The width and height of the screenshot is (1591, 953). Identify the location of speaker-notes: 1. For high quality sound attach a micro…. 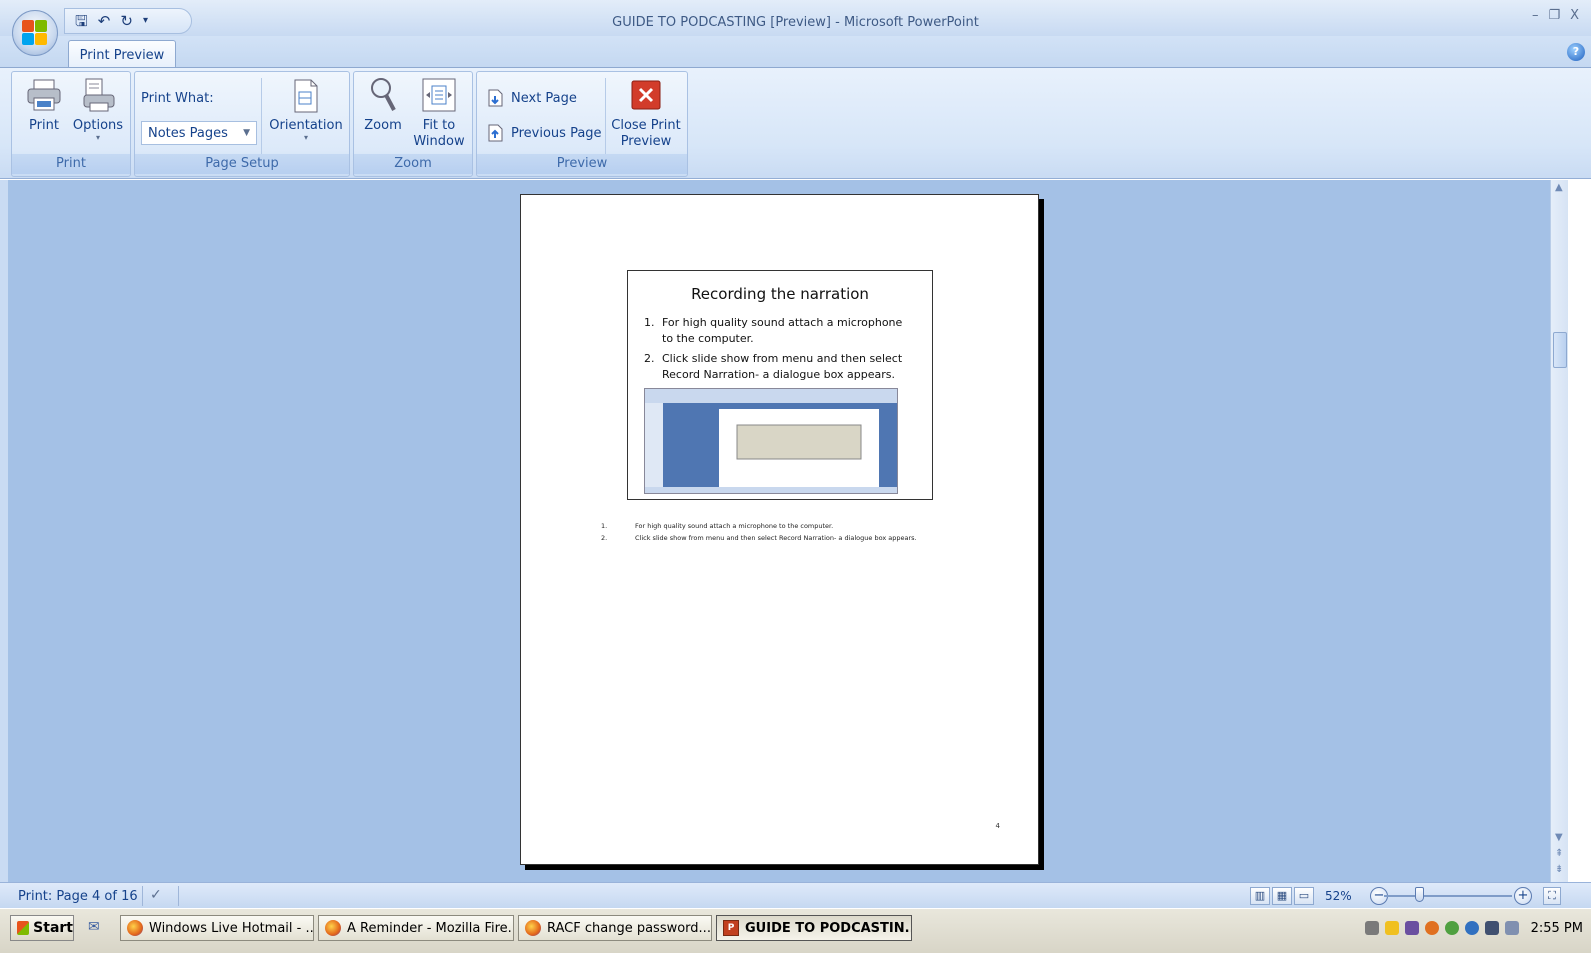
(781, 532).